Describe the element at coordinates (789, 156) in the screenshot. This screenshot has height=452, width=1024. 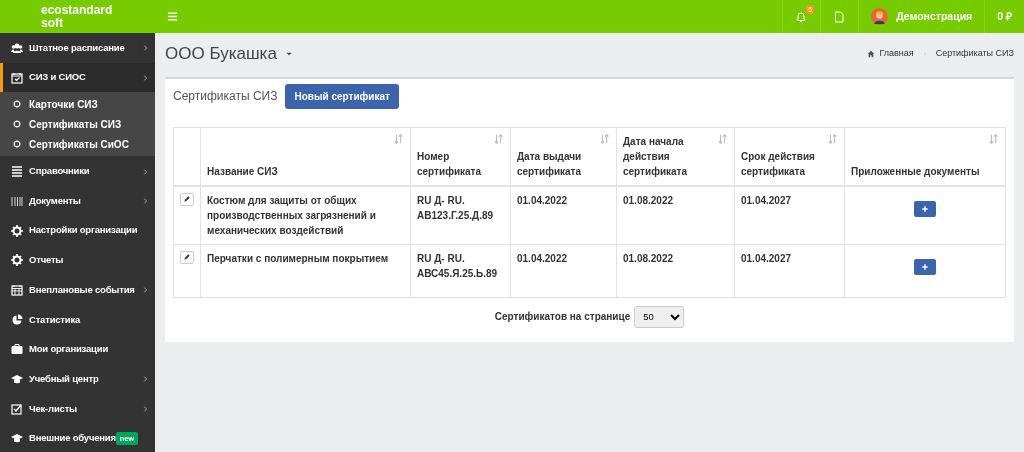
I see `column-header: Срок действия сертификата` at that location.